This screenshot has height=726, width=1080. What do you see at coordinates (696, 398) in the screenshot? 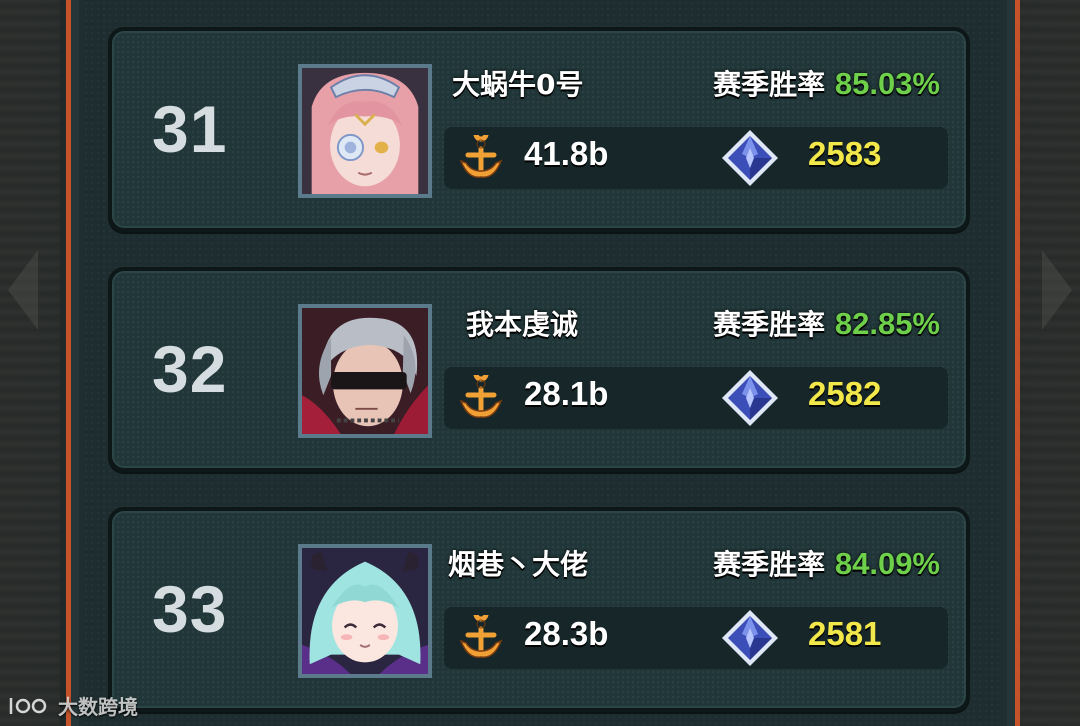
I see `stats-bar: 28.1b 2582` at bounding box center [696, 398].